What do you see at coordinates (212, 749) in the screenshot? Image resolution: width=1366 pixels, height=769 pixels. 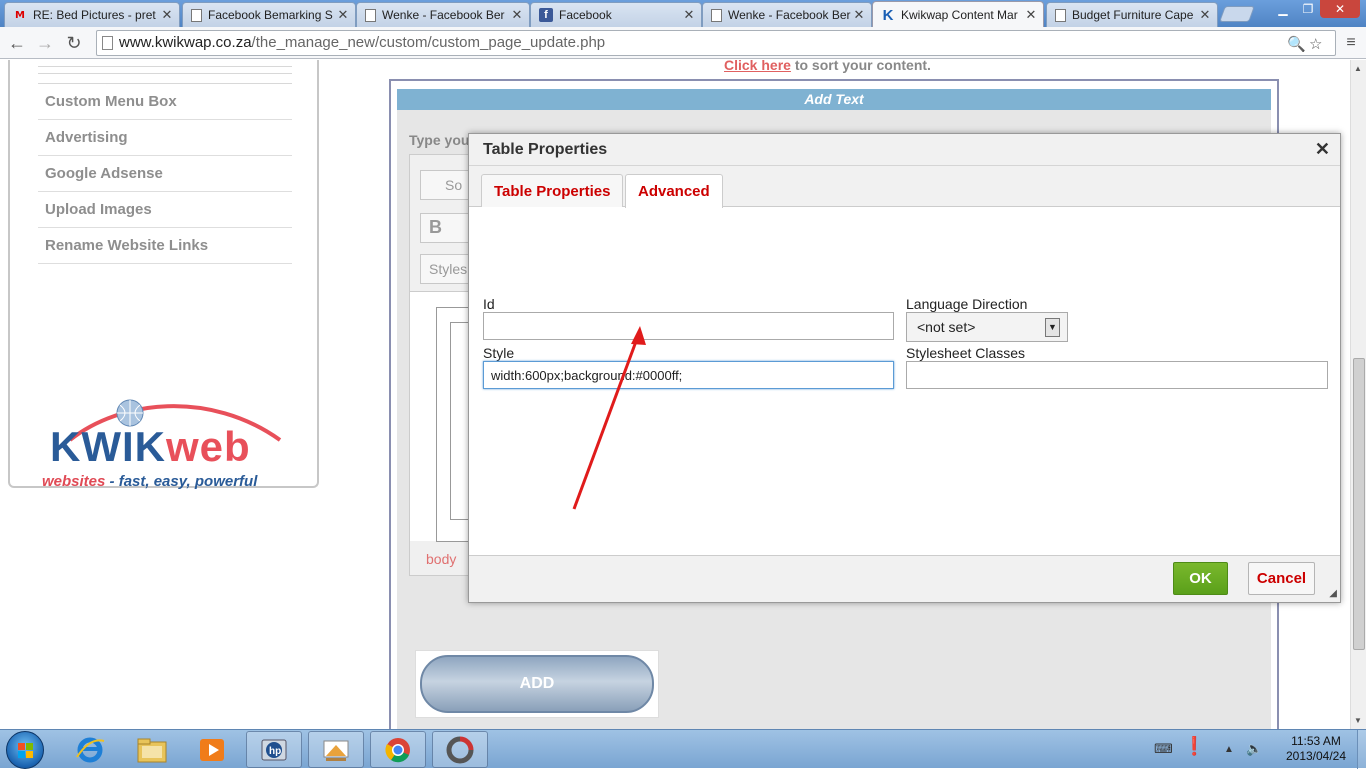 I see `media-player-icon` at bounding box center [212, 749].